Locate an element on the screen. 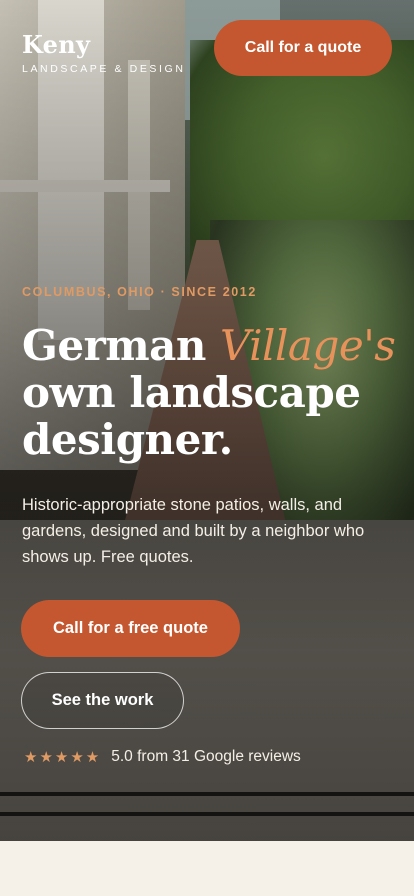  hero-eyebrow: COLUMBUS, OHIO · SINCE 2012 is located at coordinates (139, 292).